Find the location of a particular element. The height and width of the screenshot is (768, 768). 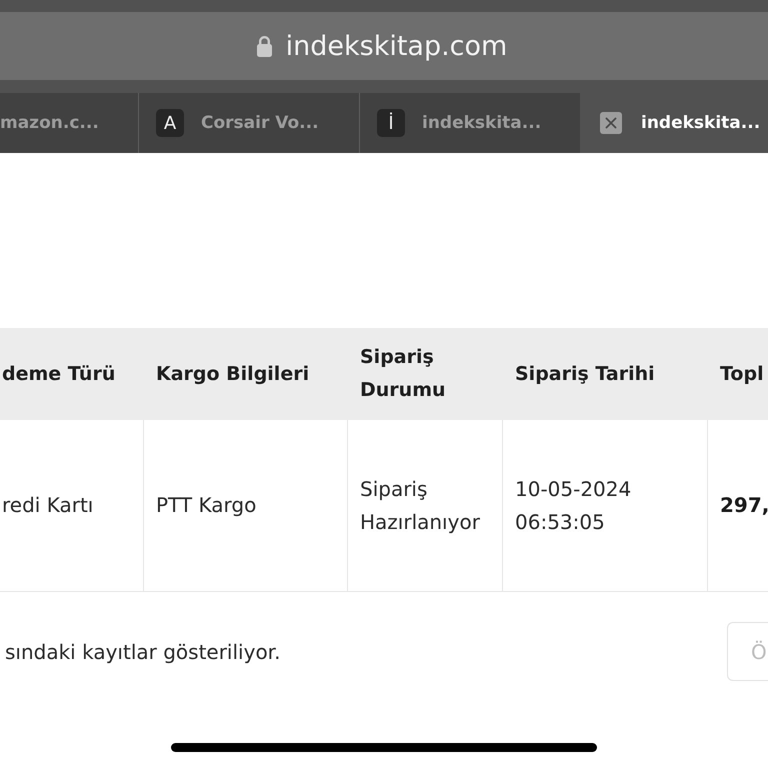

column-header: Kargo Bilgileri is located at coordinates (232, 374).